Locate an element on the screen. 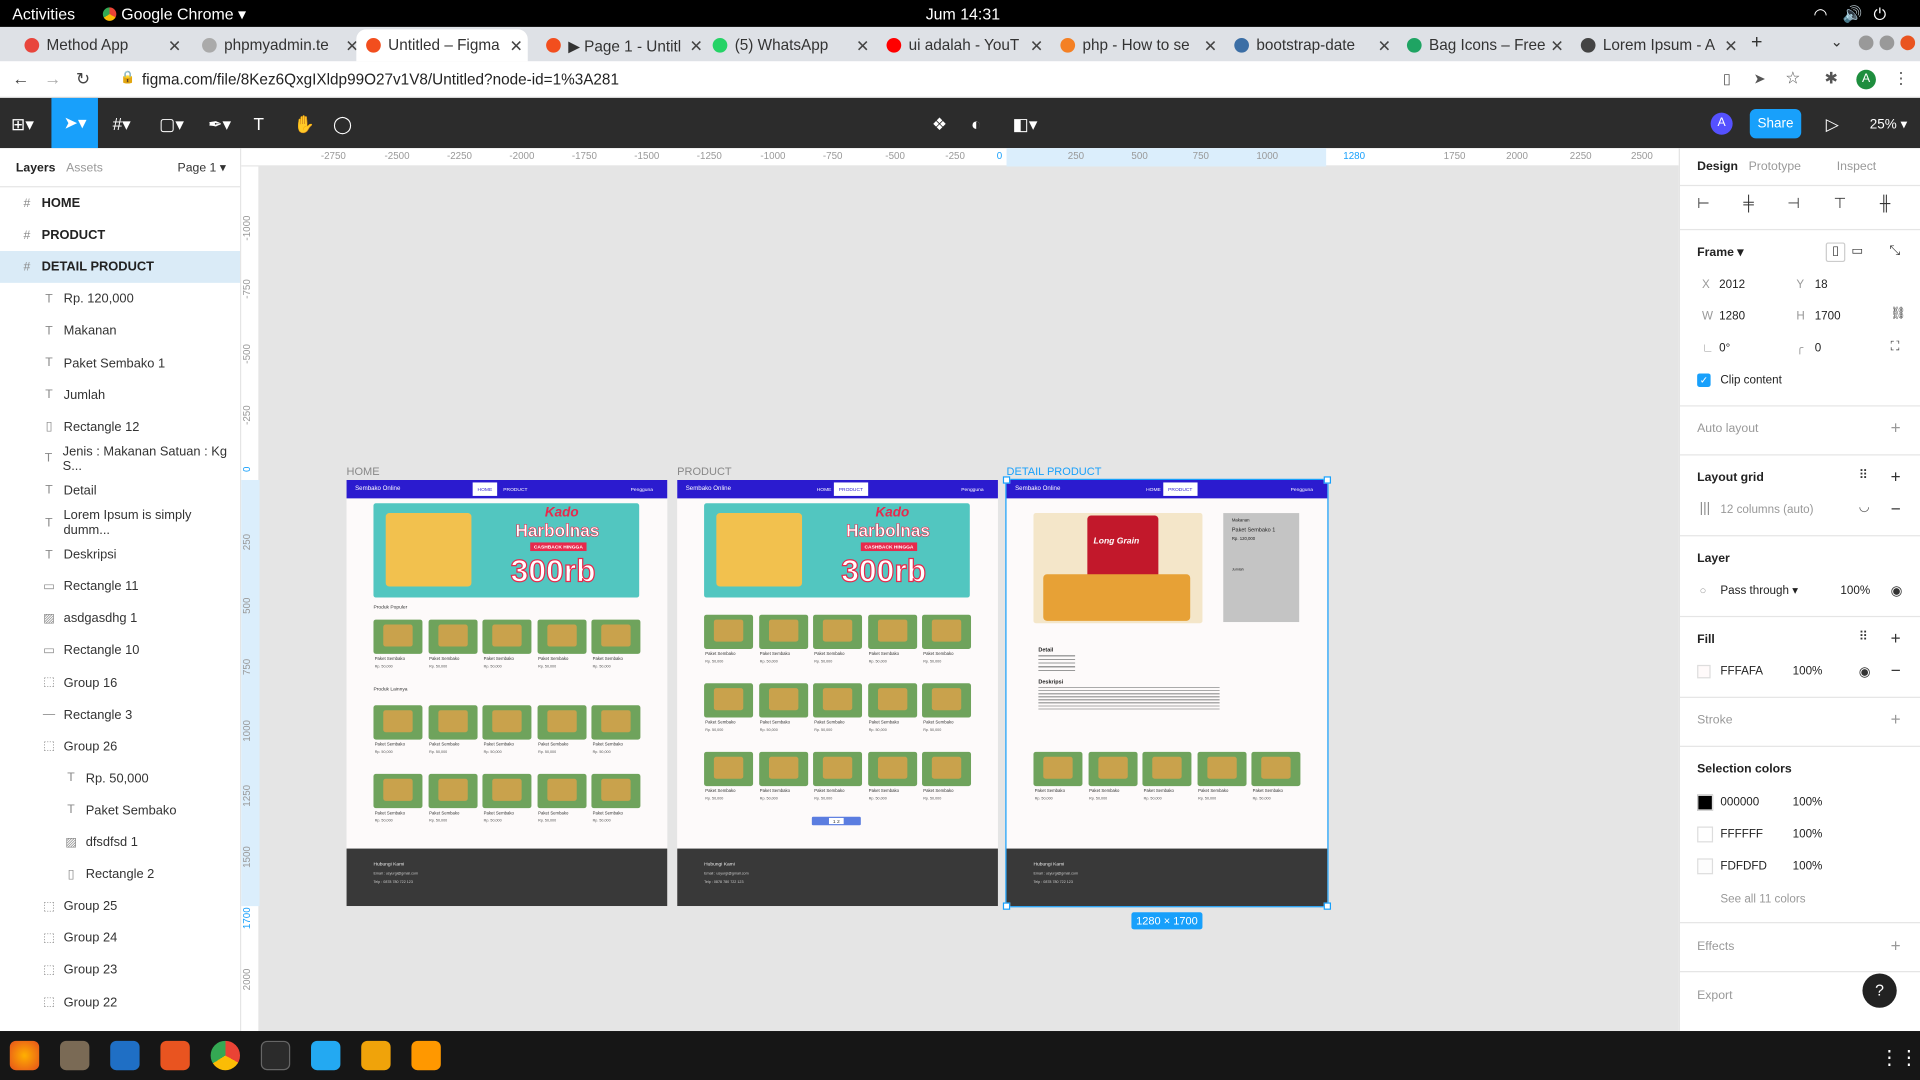  comment-tool-icon: ◯ is located at coordinates (342, 124).